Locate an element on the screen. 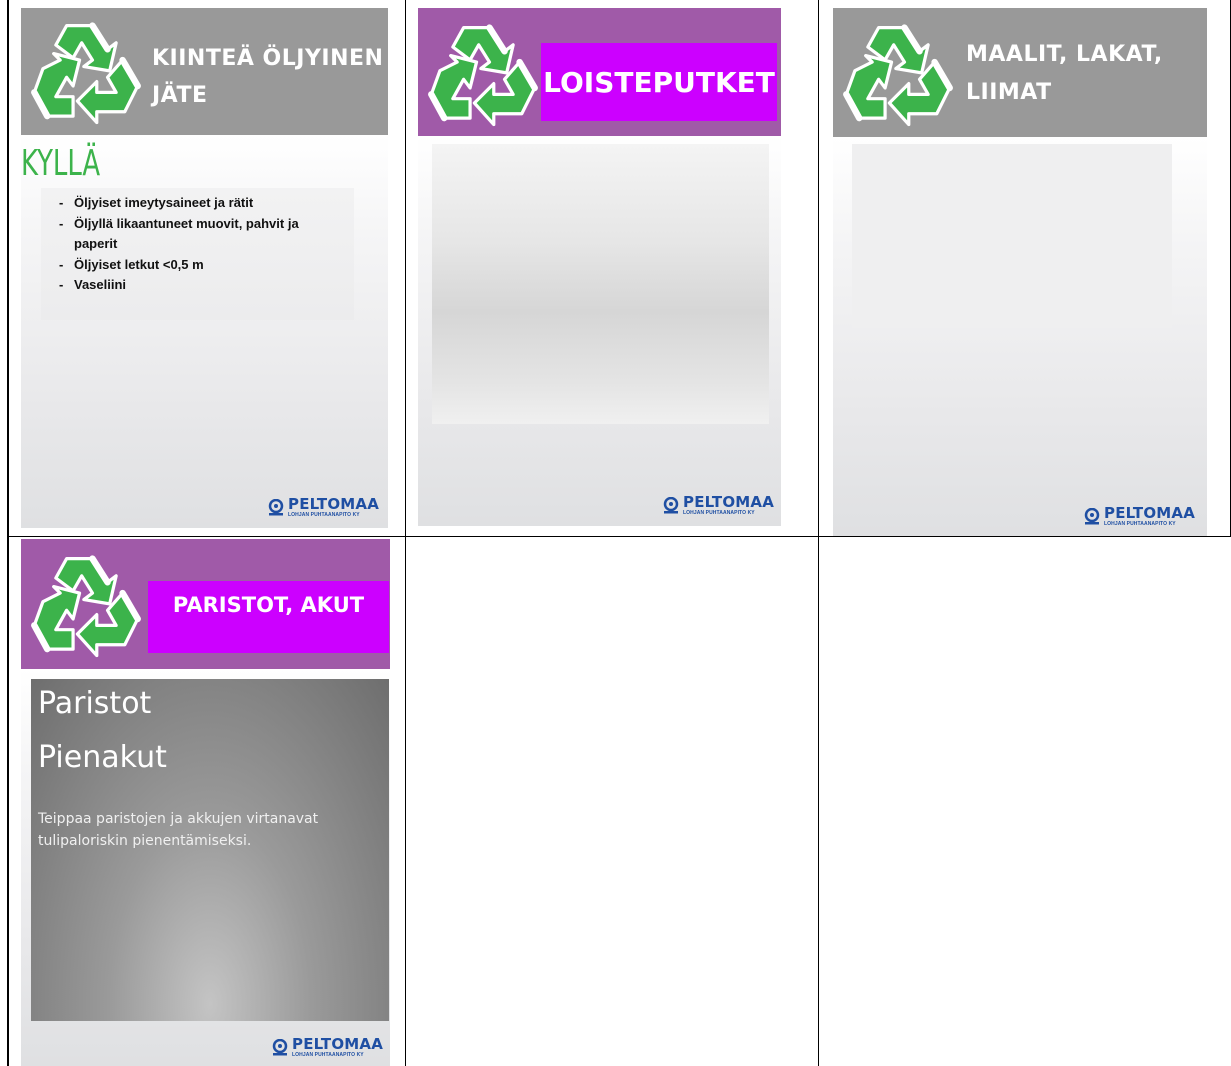 The height and width of the screenshot is (1066, 1231). card-title: KIINTEÄ ÖLJYINEN JÄTE is located at coordinates (267, 77).